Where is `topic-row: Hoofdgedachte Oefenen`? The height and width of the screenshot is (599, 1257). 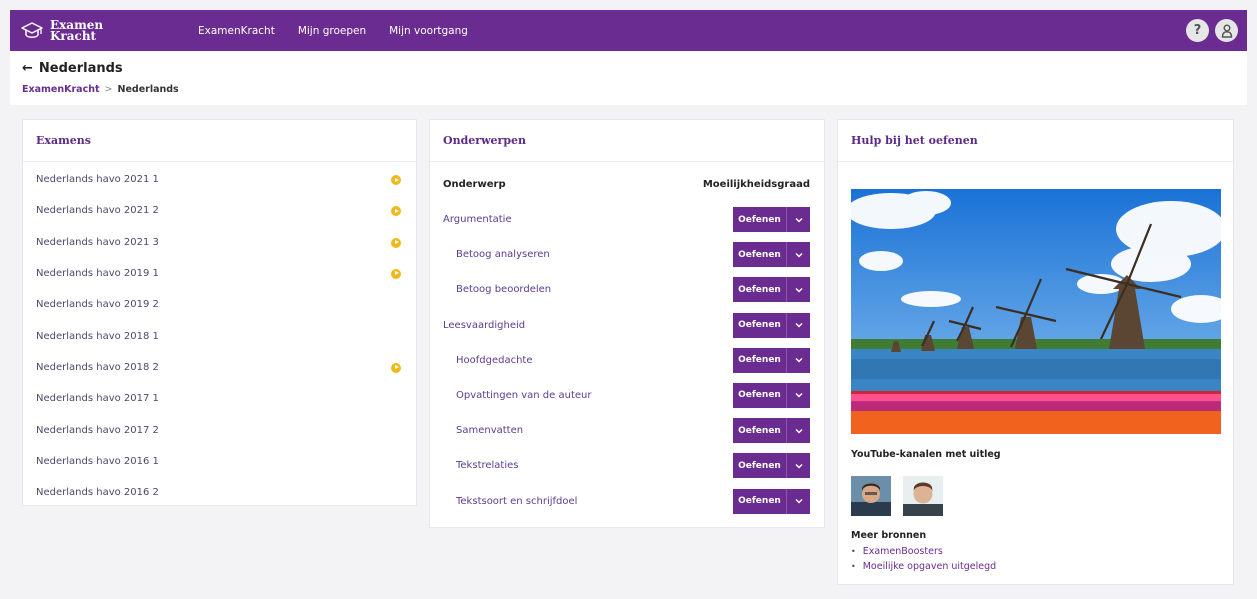
topic-row: Hoofdgedachte Oefenen is located at coordinates (627, 360).